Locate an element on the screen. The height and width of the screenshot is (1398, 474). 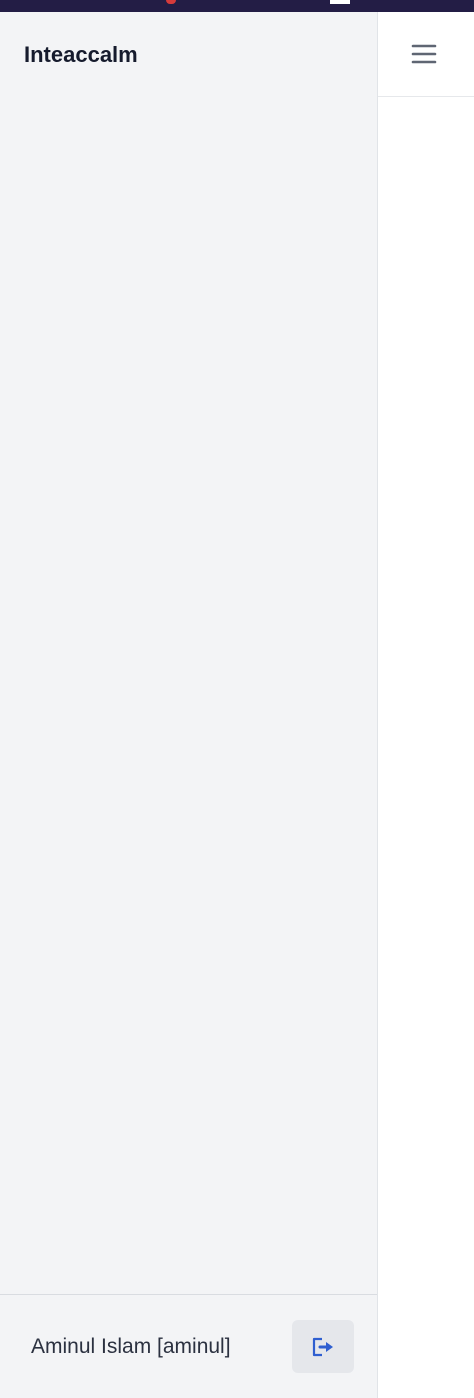
logout-button is located at coordinates (323, 1346).